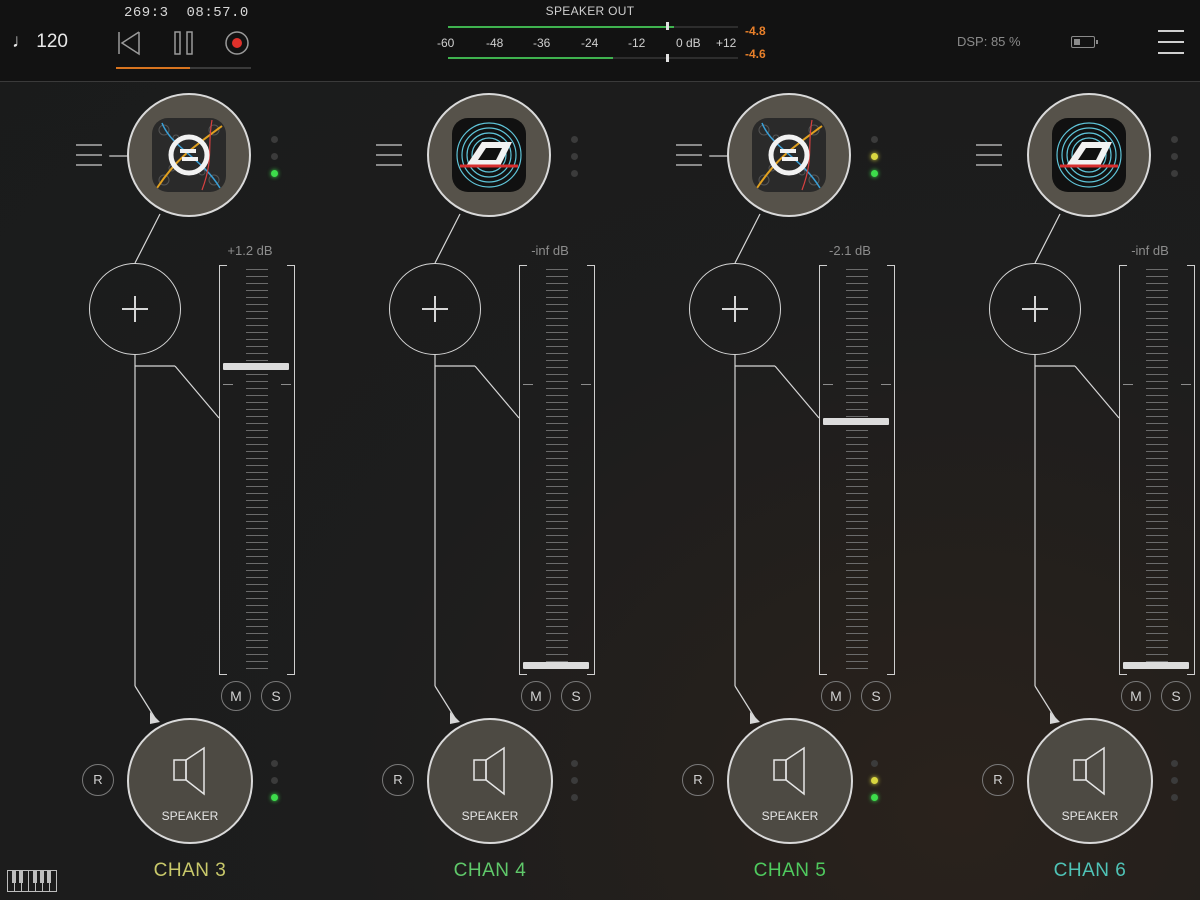  I want to click on main-menu-button, so click(1171, 43).